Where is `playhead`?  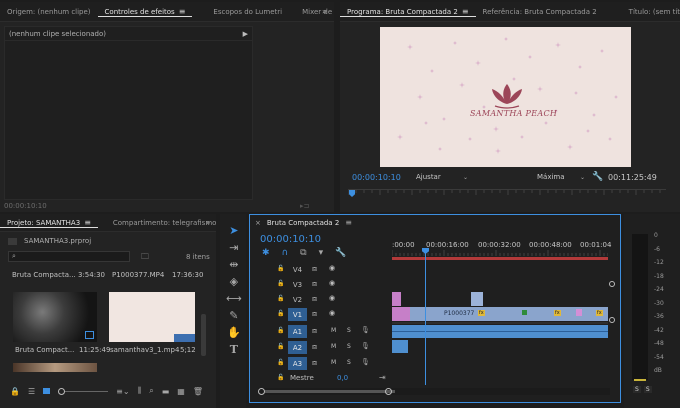
playhead is located at coordinates (425, 318).